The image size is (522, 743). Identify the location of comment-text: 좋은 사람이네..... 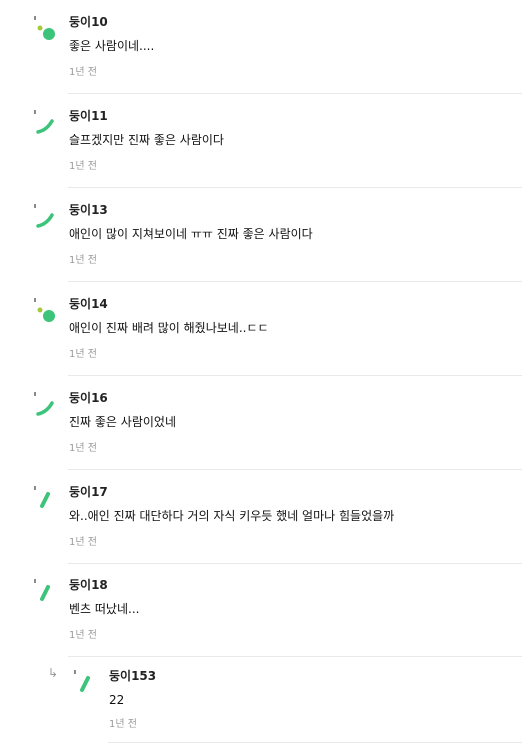
(112, 46).